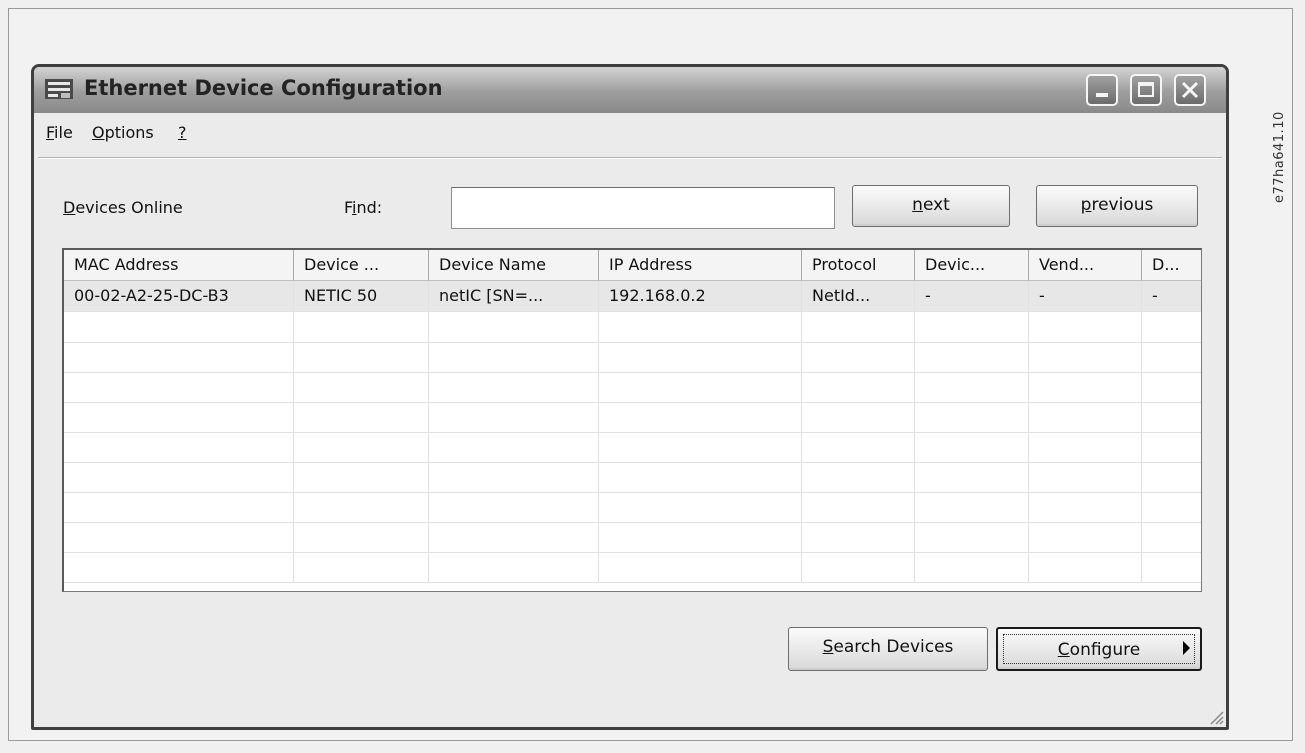 Image resolution: width=1305 pixels, height=753 pixels. I want to click on close-button, so click(1190, 90).